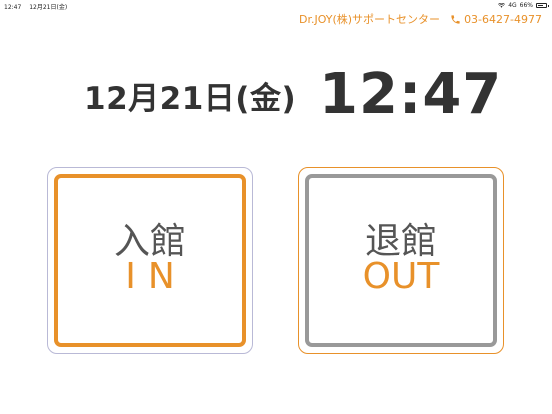 The width and height of the screenshot is (552, 414). What do you see at coordinates (503, 19) in the screenshot?
I see `support-phone: 03-6427-4977` at bounding box center [503, 19].